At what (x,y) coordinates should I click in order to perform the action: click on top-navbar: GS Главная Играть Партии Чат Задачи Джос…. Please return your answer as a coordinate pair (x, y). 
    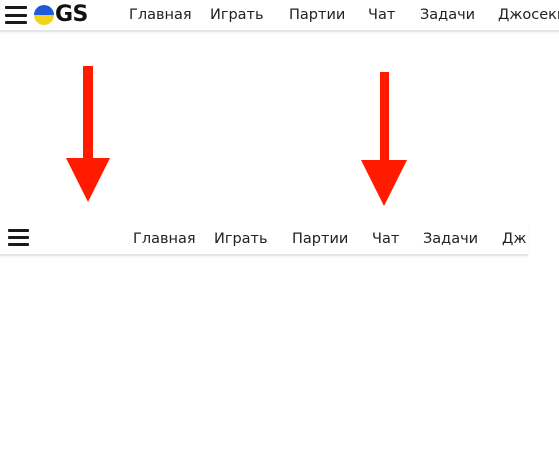
    Looking at the image, I should click on (279, 16).